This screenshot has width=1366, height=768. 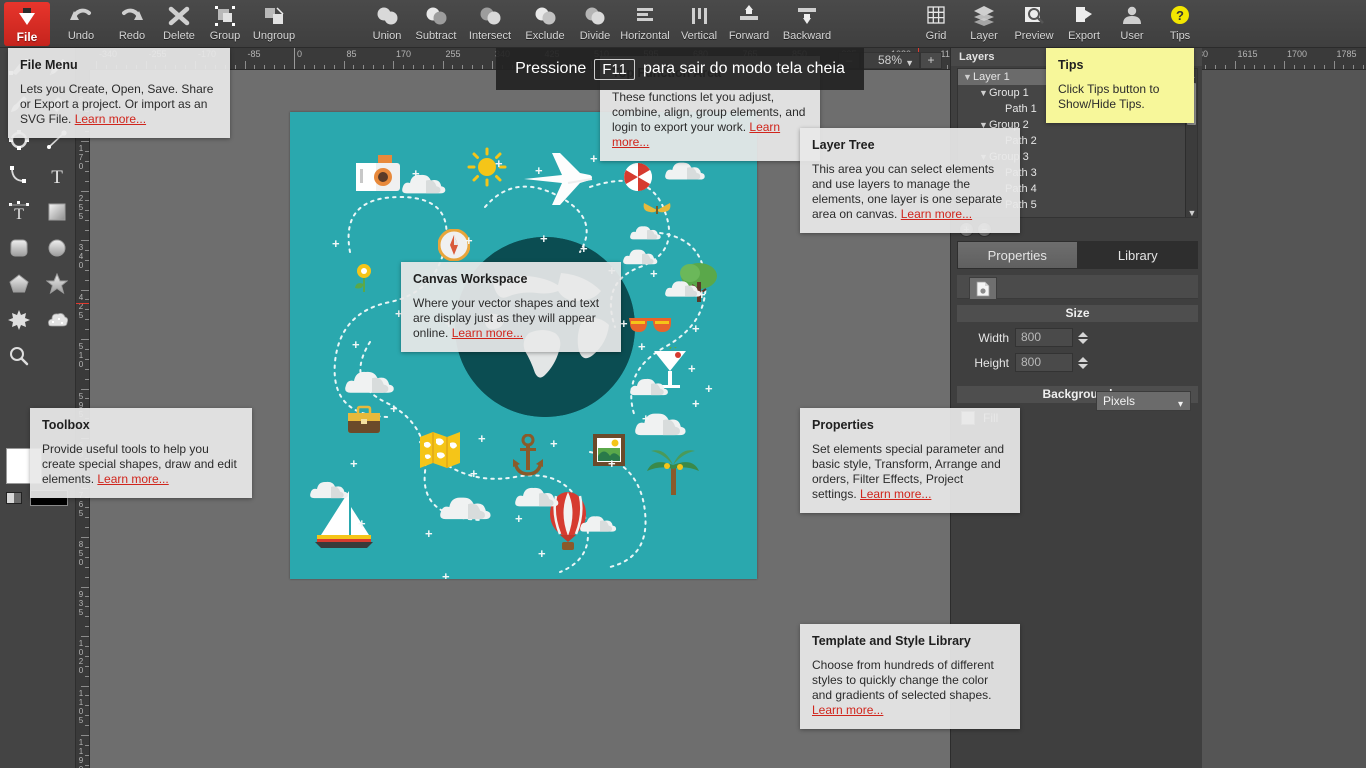 I want to click on star-tool, so click(x=57, y=284).